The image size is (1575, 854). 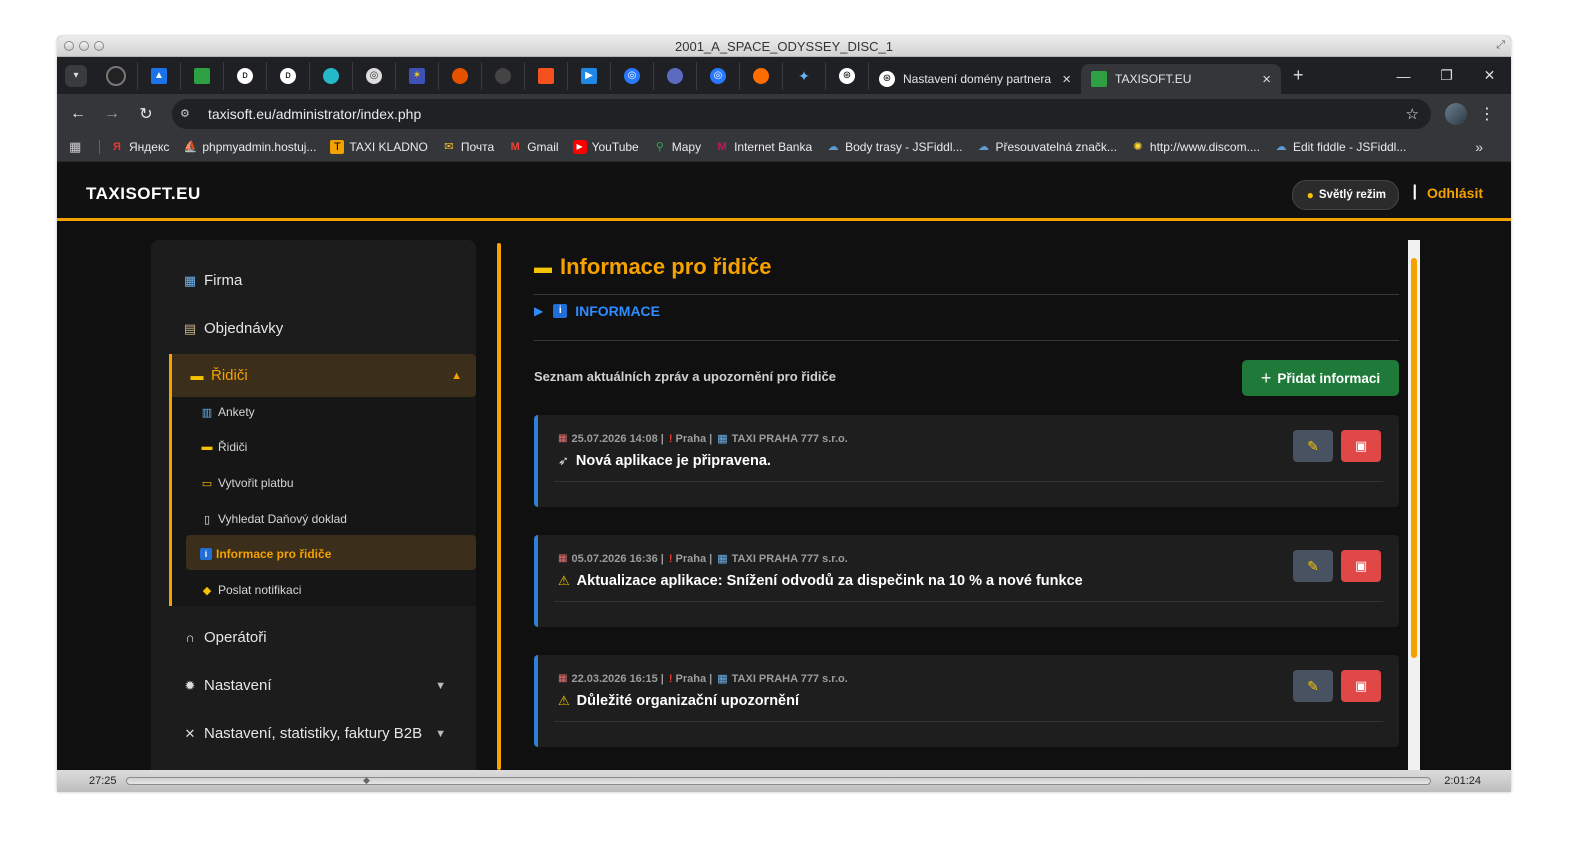 I want to click on main-scrollbar, so click(x=1414, y=505).